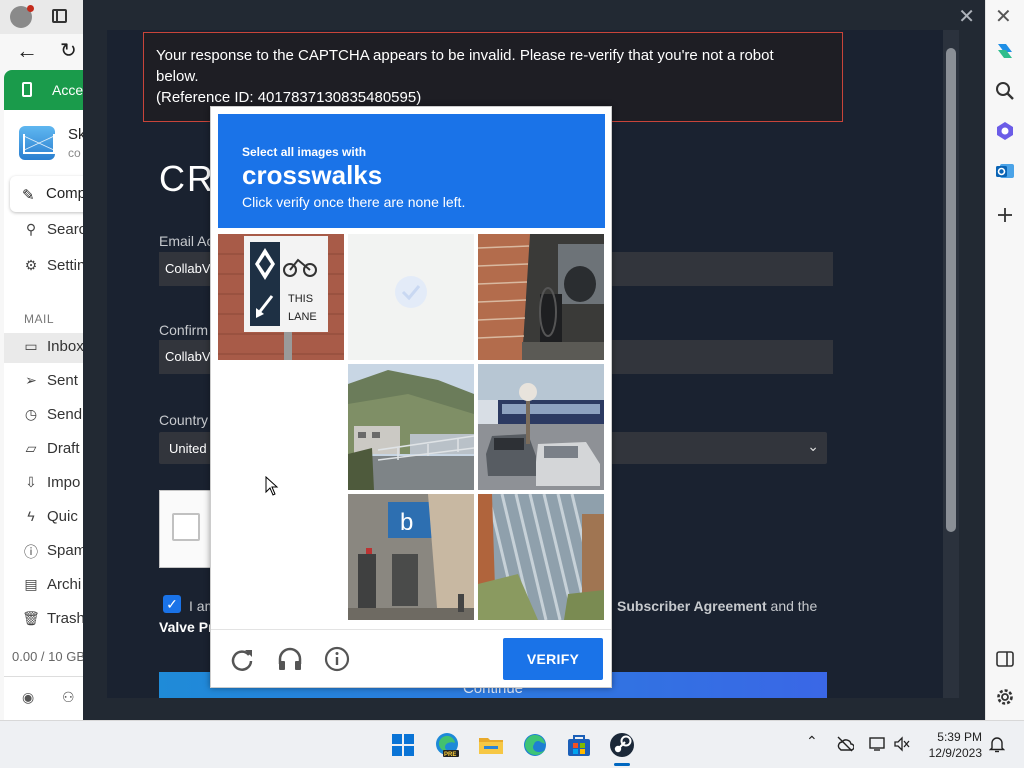 Image resolution: width=1024 pixels, height=768 pixels. I want to click on copilot-icon, so click(1005, 51).